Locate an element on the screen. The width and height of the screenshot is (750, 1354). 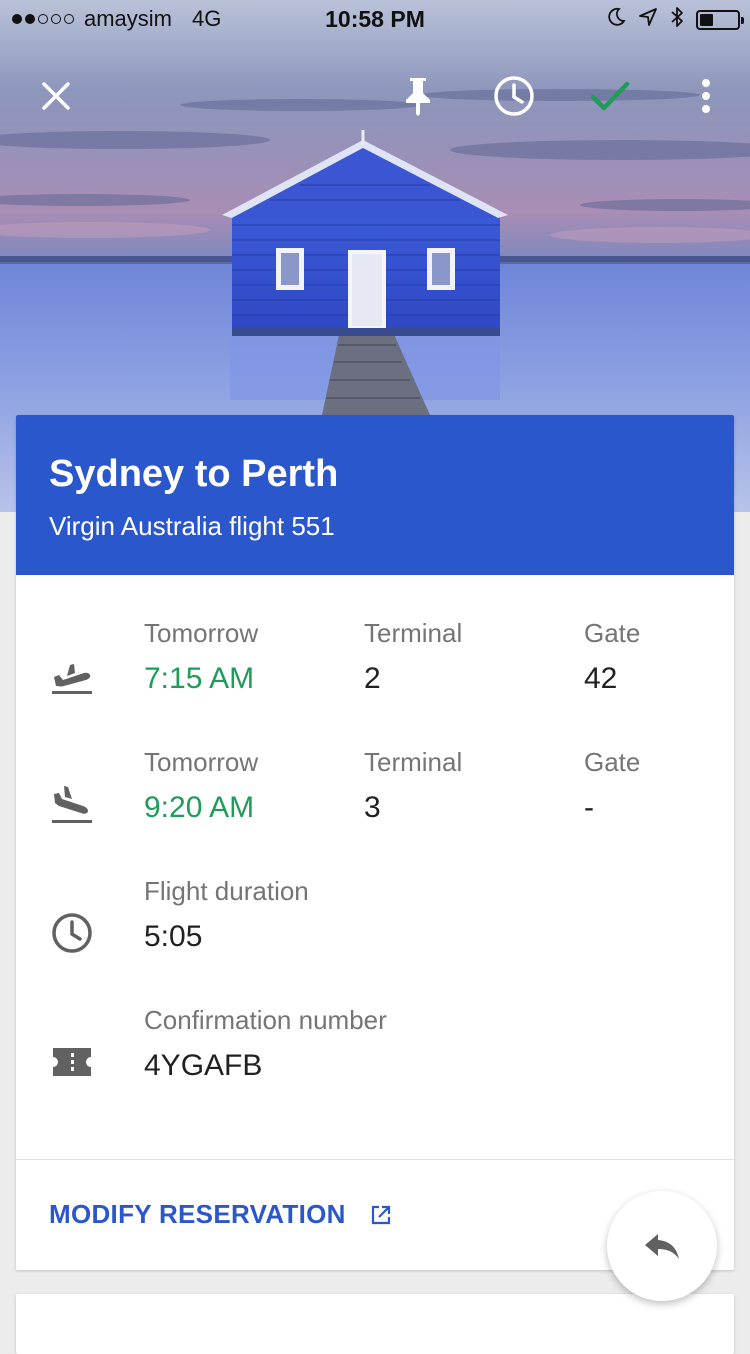
arrival-gate-label: Gate is located at coordinates (612, 762).